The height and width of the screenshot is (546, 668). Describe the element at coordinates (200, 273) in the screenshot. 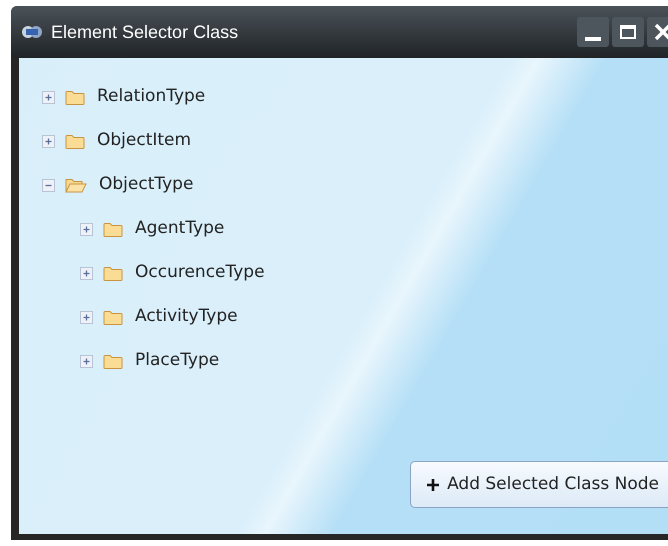

I see `tree-item-label: OccurenceType` at that location.